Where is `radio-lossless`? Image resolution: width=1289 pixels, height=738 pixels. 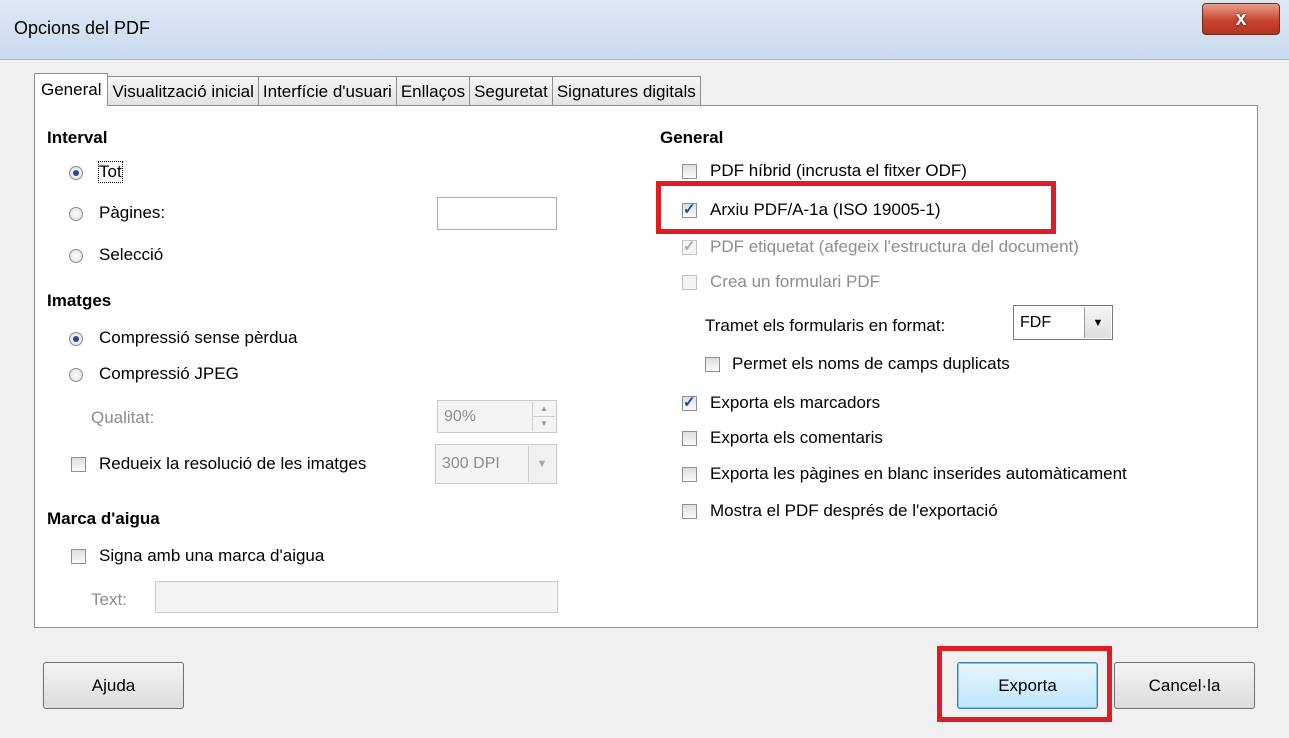
radio-lossless is located at coordinates (76, 339).